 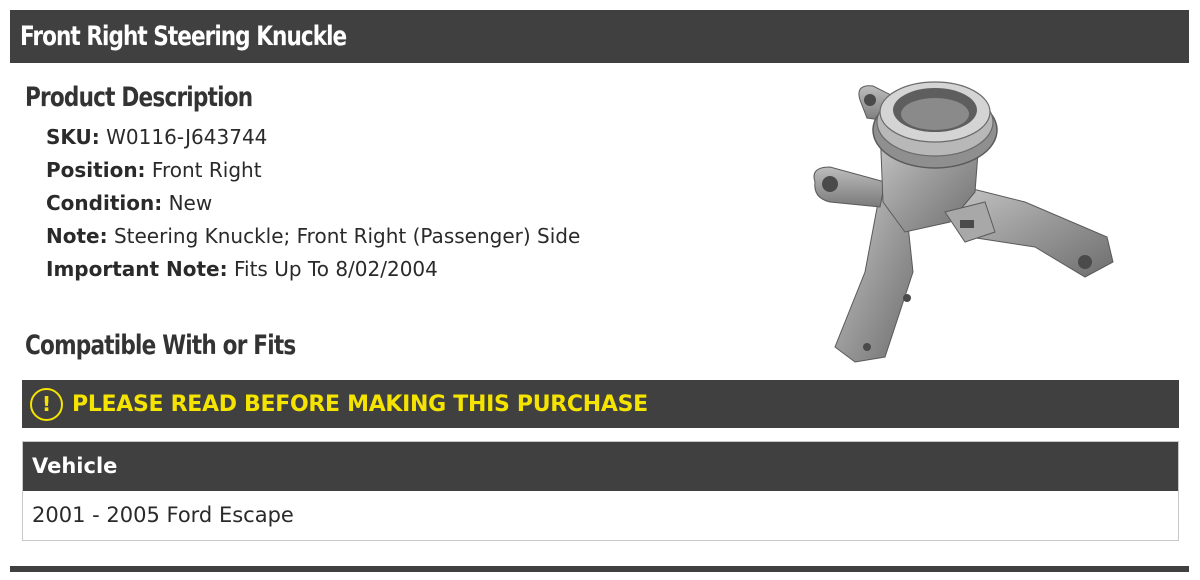 I want to click on compatible-heading: Compatible With or Fits, so click(x=160, y=345).